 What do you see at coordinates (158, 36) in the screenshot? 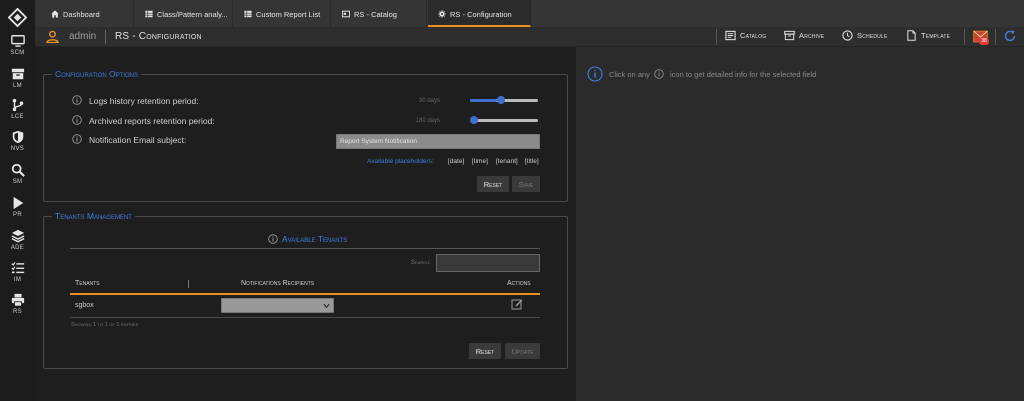
I see `page-title: RS - Configuration` at bounding box center [158, 36].